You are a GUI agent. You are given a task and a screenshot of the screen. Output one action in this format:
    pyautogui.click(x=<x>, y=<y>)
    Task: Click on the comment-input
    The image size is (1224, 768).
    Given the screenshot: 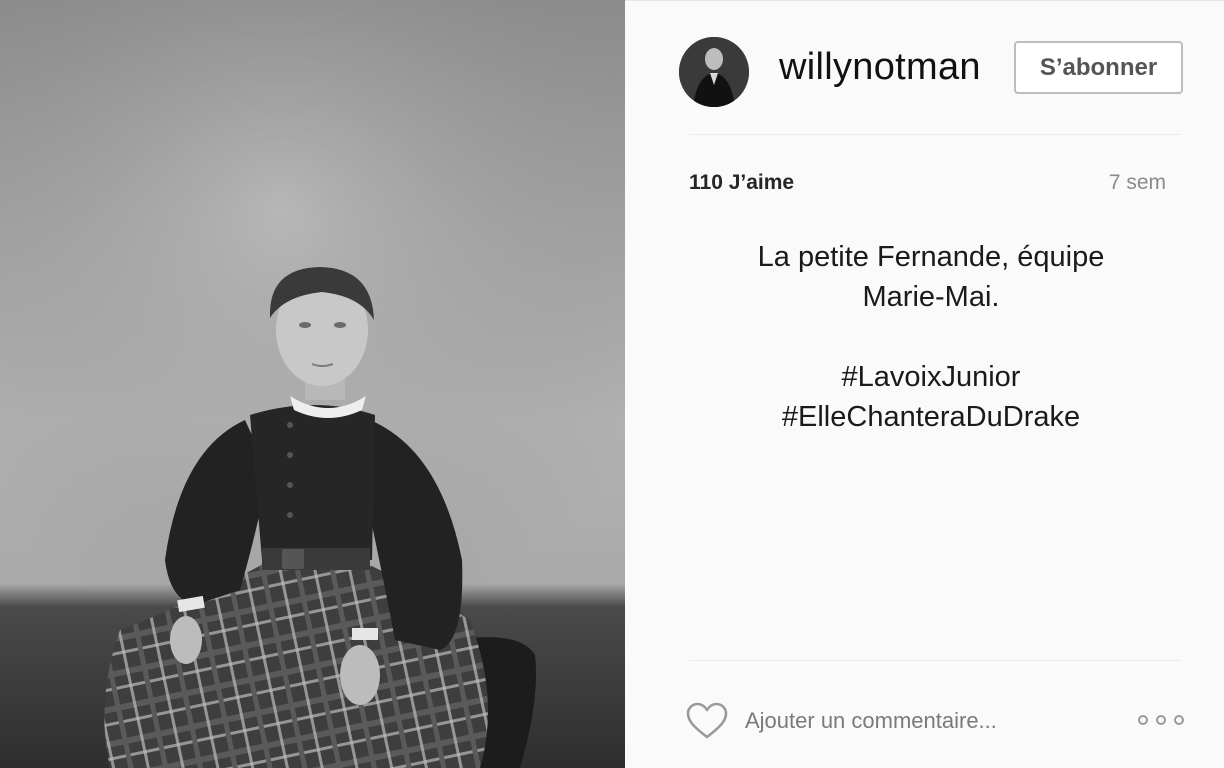 What is the action you would take?
    pyautogui.click(x=935, y=721)
    